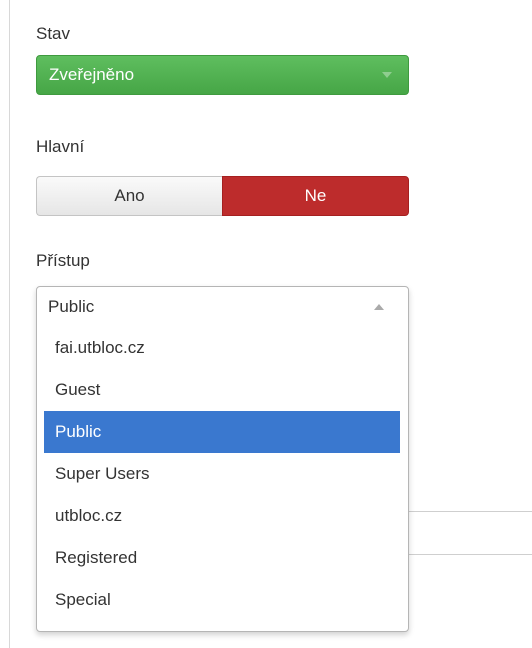  I want to click on status-value: Zveřejněno, so click(92, 74).